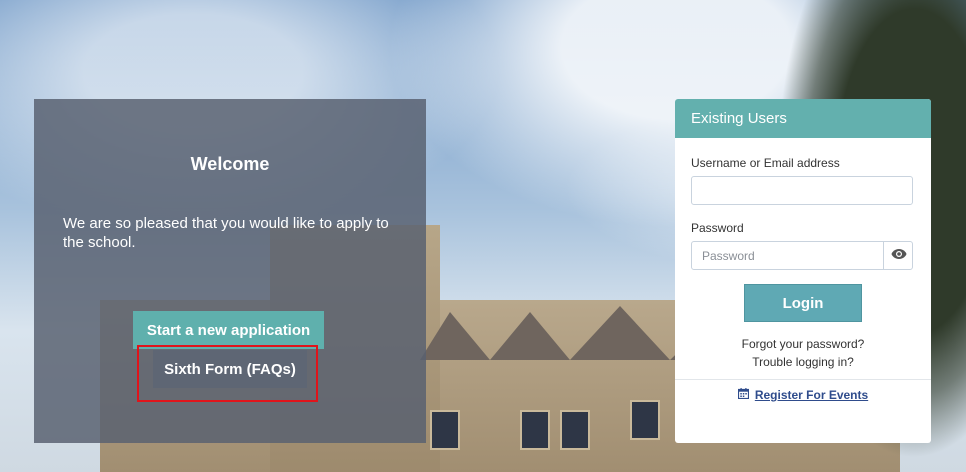  Describe the element at coordinates (230, 164) in the screenshot. I see `welcome-title: Welcome` at that location.